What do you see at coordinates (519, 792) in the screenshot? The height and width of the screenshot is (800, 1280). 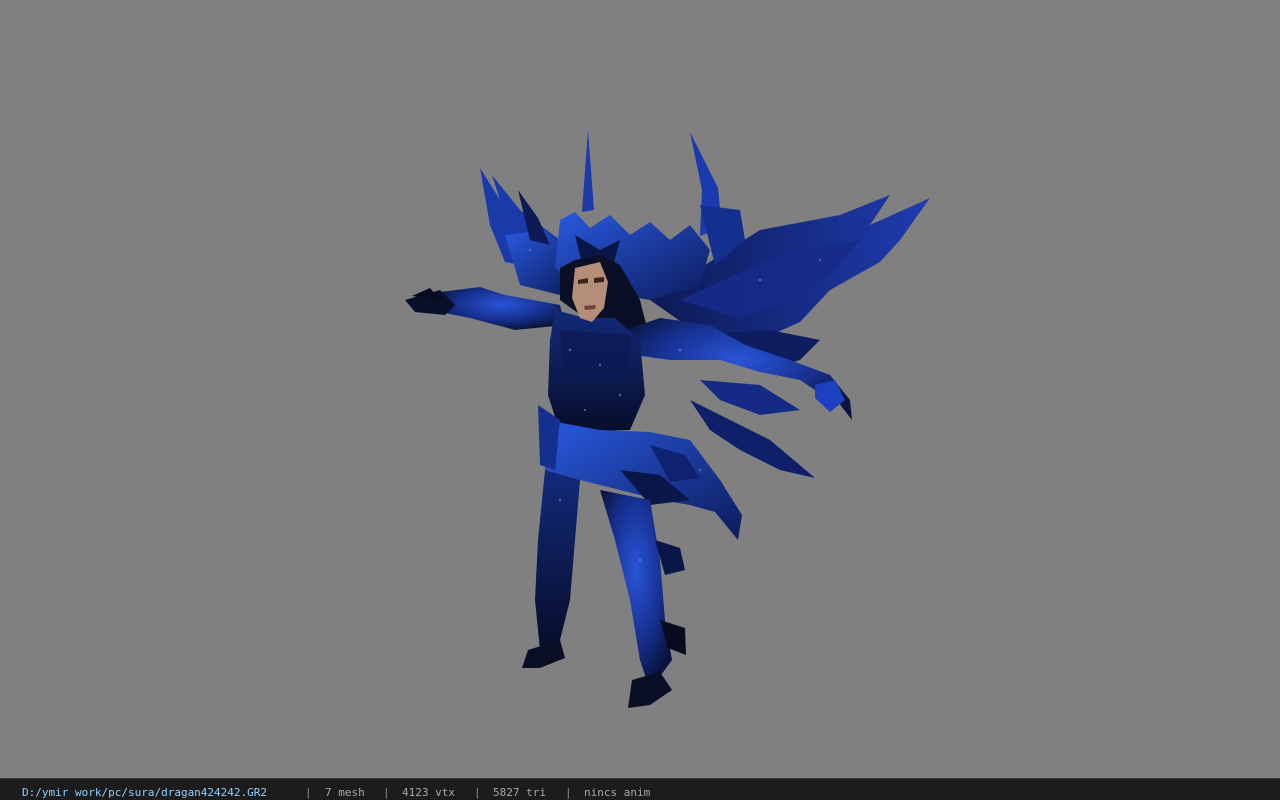 I see `triangle-count: 5827 tri` at bounding box center [519, 792].